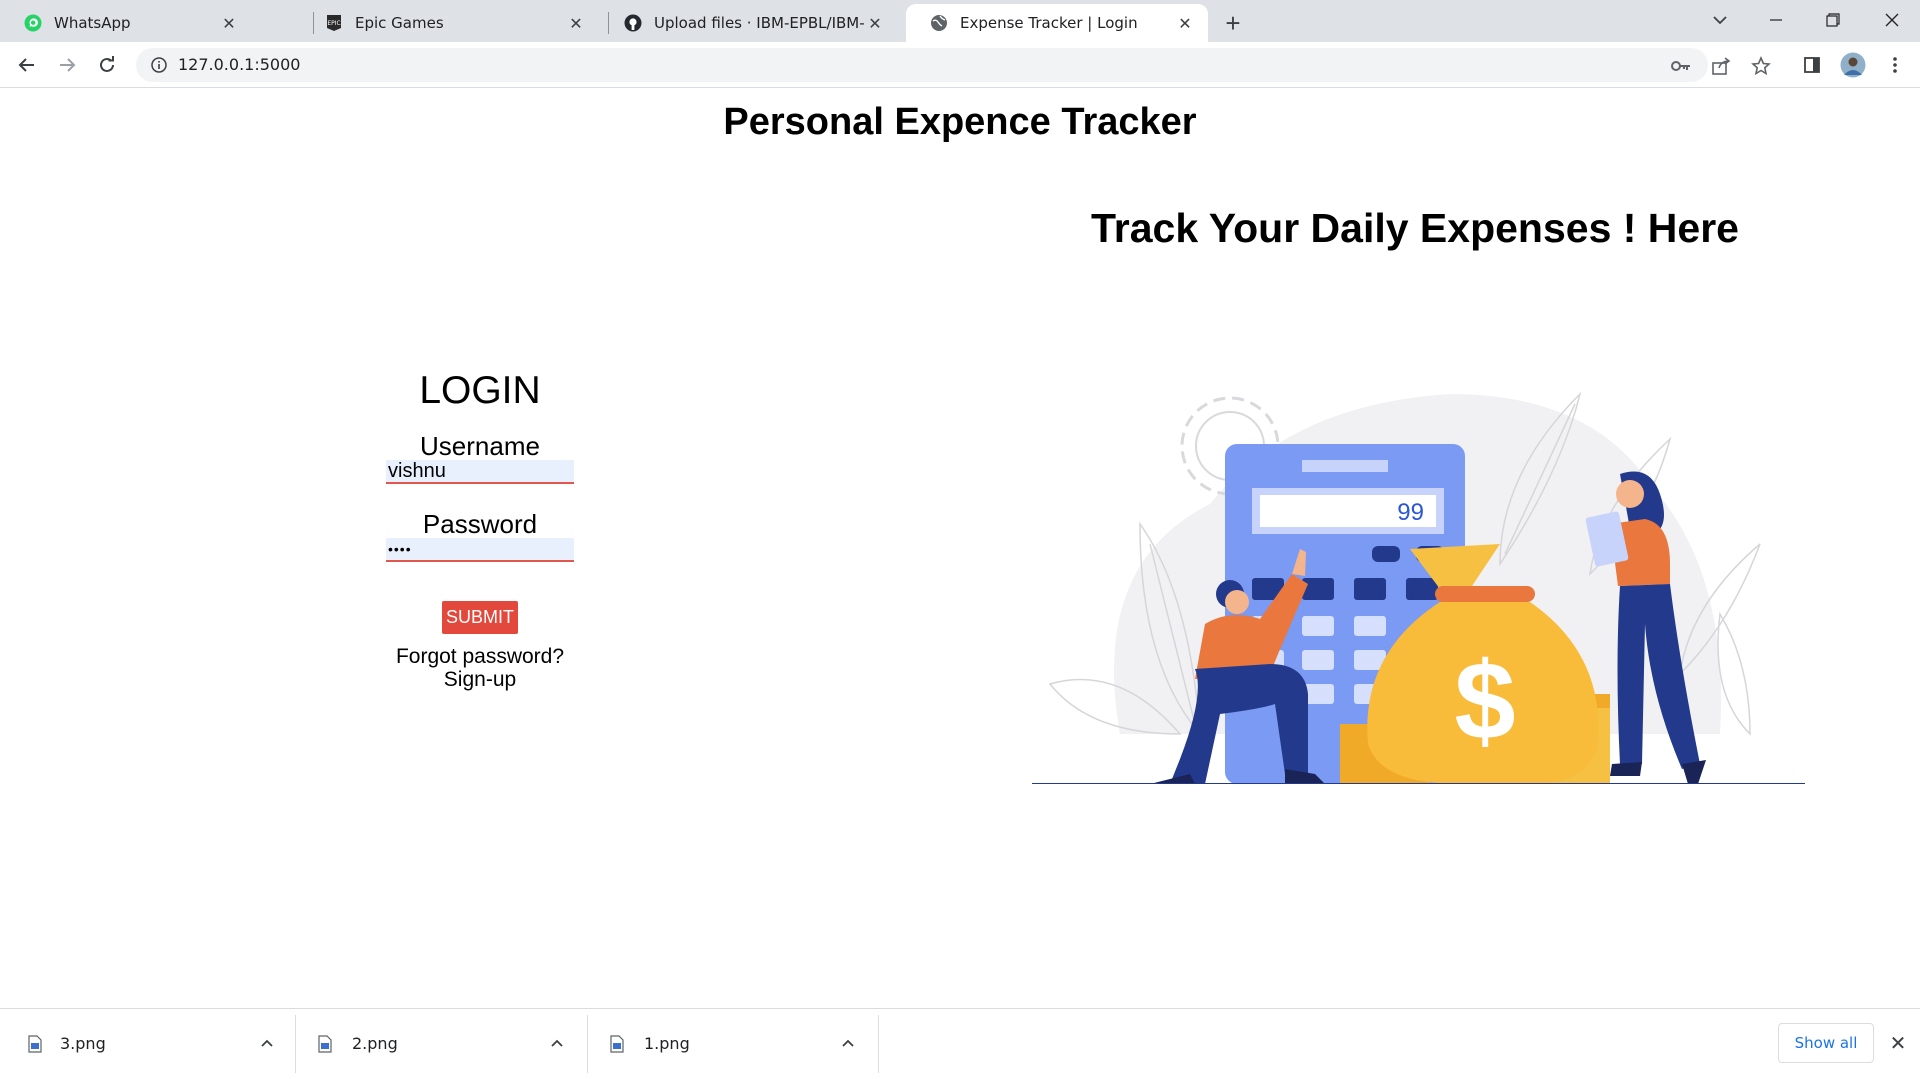  Describe the element at coordinates (1812, 65) in the screenshot. I see `side-panel-icon` at that location.